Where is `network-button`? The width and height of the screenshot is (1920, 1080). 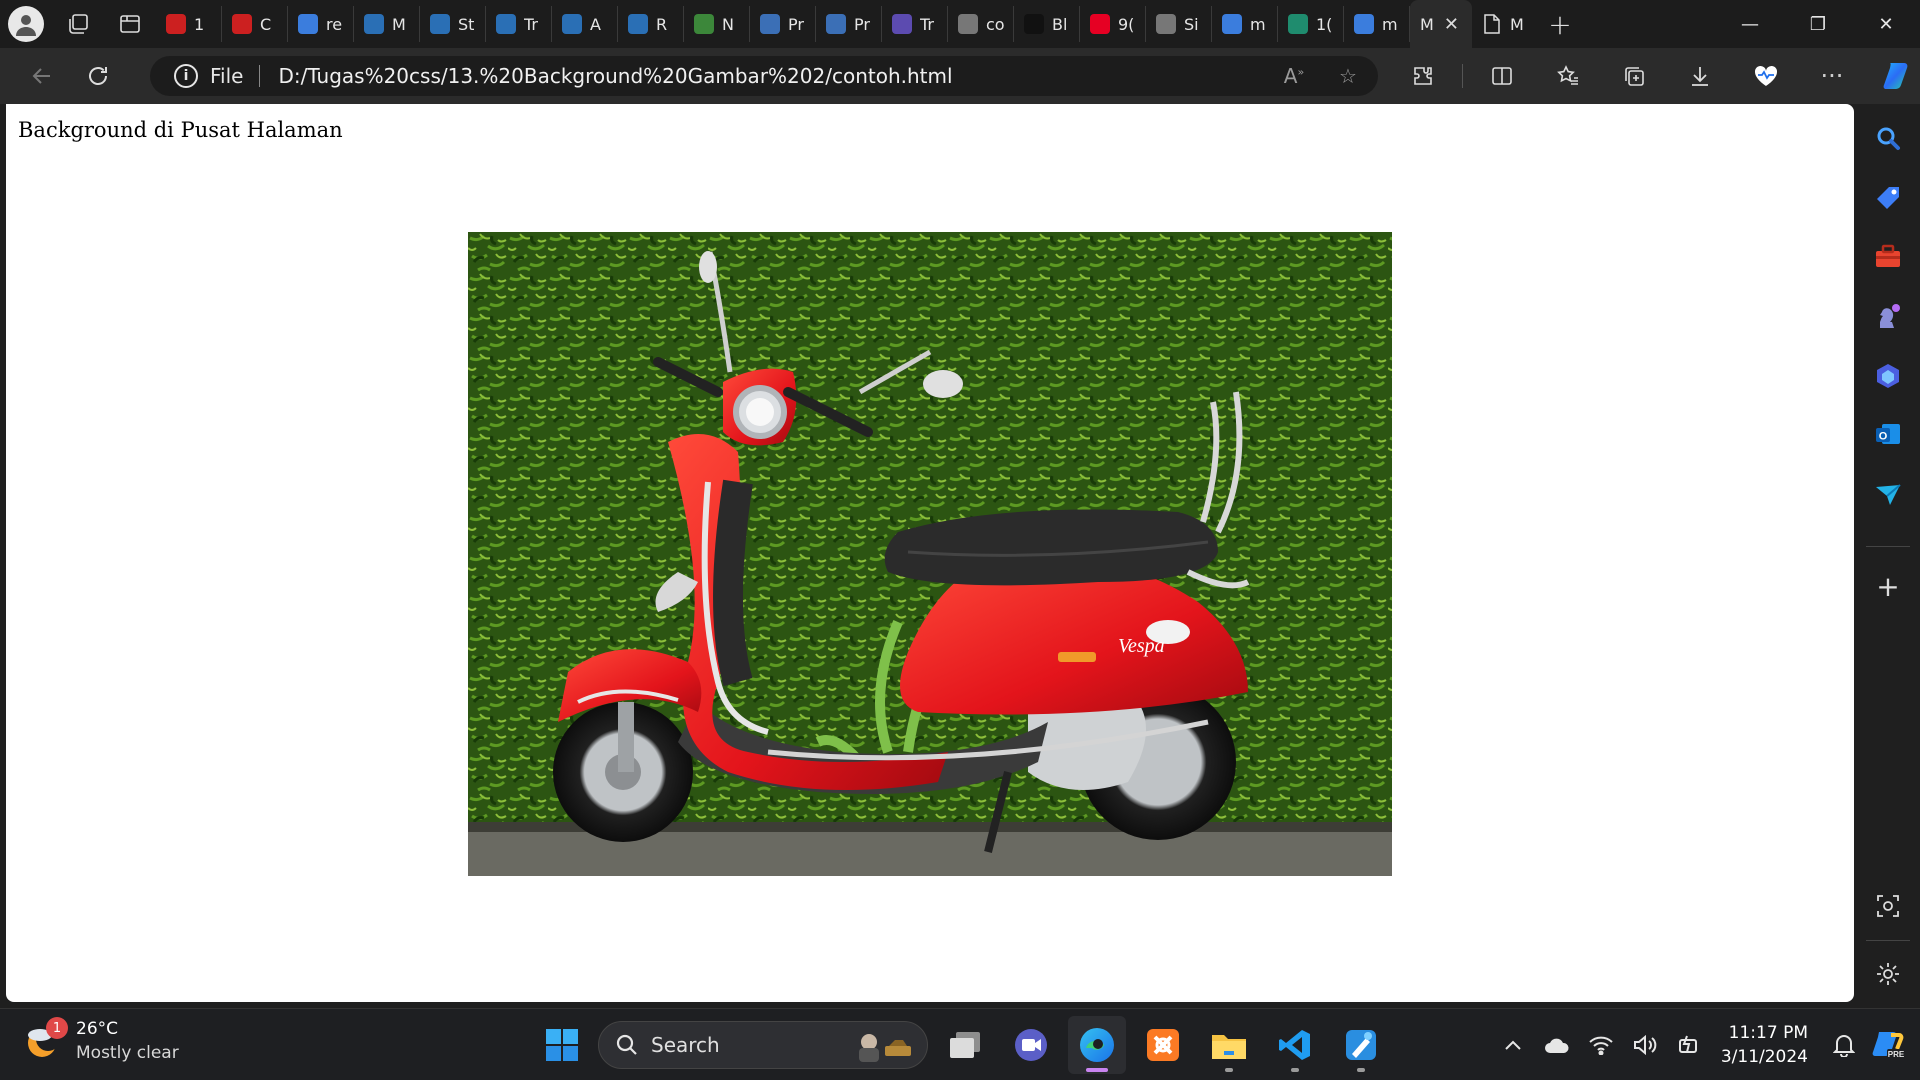 network-button is located at coordinates (1601, 1045).